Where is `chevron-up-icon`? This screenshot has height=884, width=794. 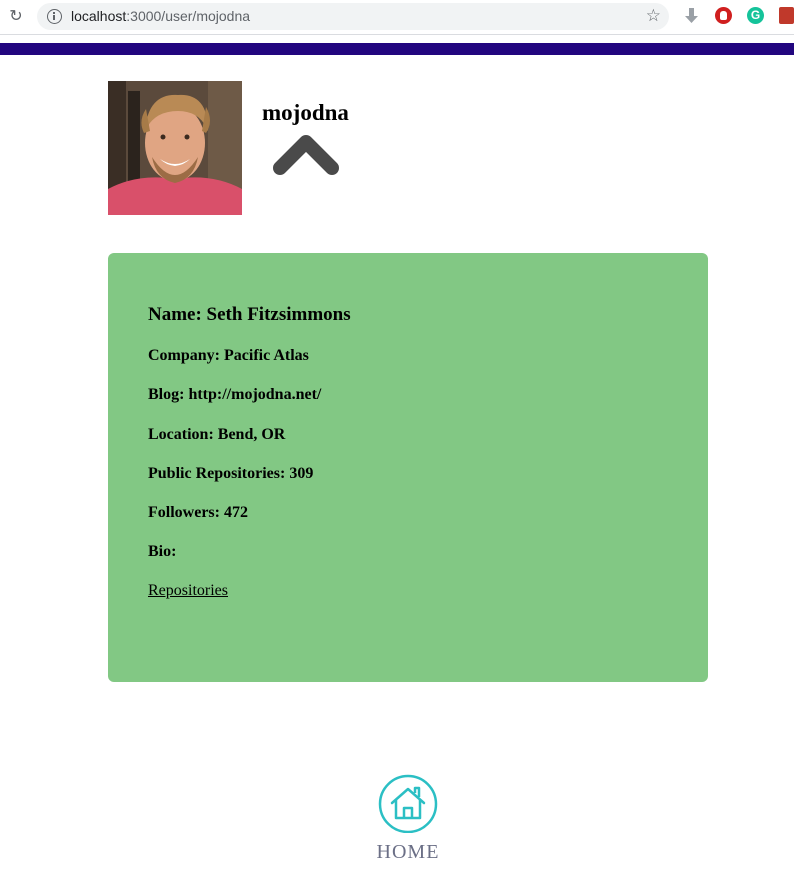
chevron-up-icon is located at coordinates (306, 156).